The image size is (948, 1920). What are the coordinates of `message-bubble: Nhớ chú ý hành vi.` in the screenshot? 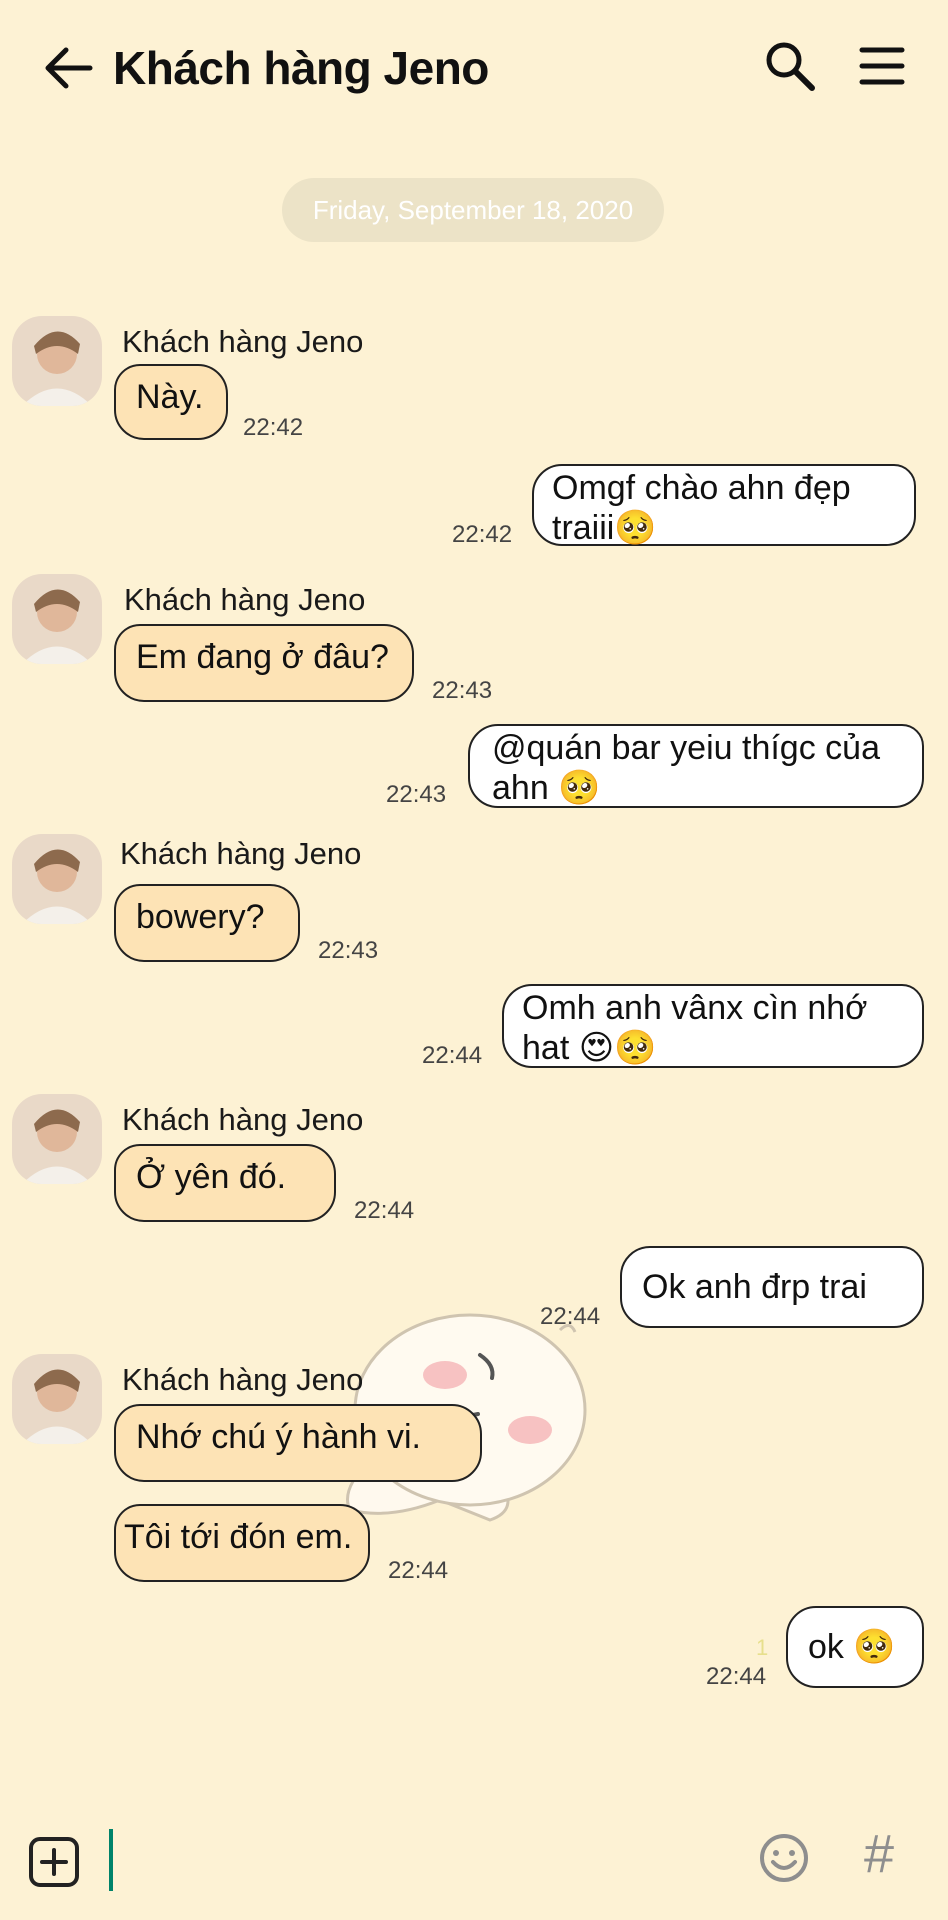 It's located at (298, 1443).